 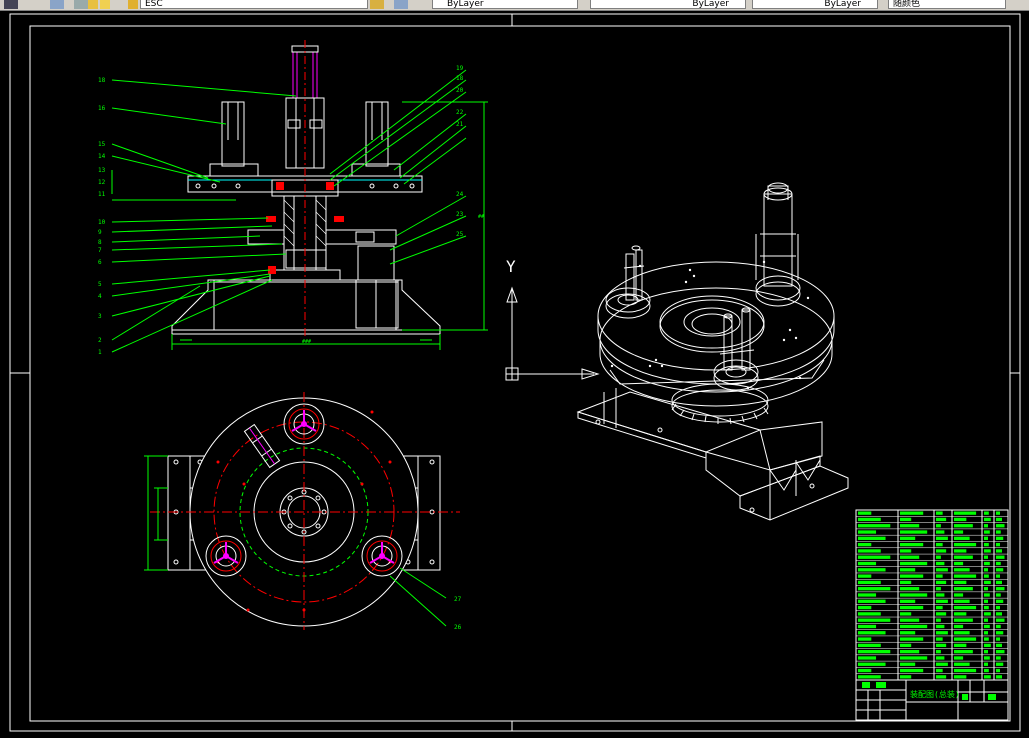 What do you see at coordinates (102, 222) in the screenshot?
I see `part-label: 10` at bounding box center [102, 222].